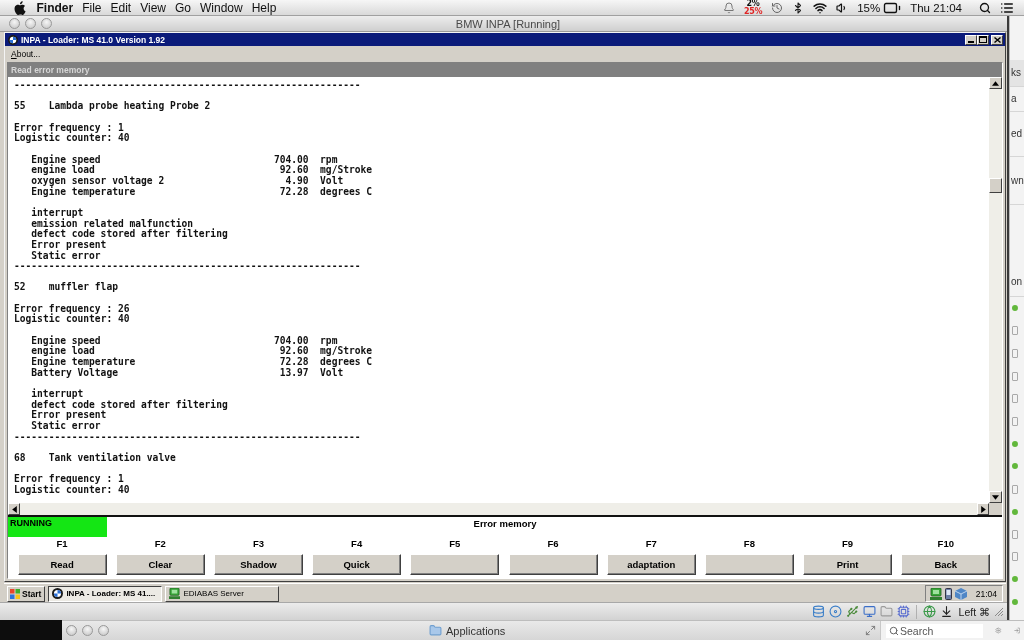 Image resolution: width=1024 pixels, height=640 pixels. What do you see at coordinates (753, 11) in the screenshot?
I see `cpu-reading: 25%` at bounding box center [753, 11].